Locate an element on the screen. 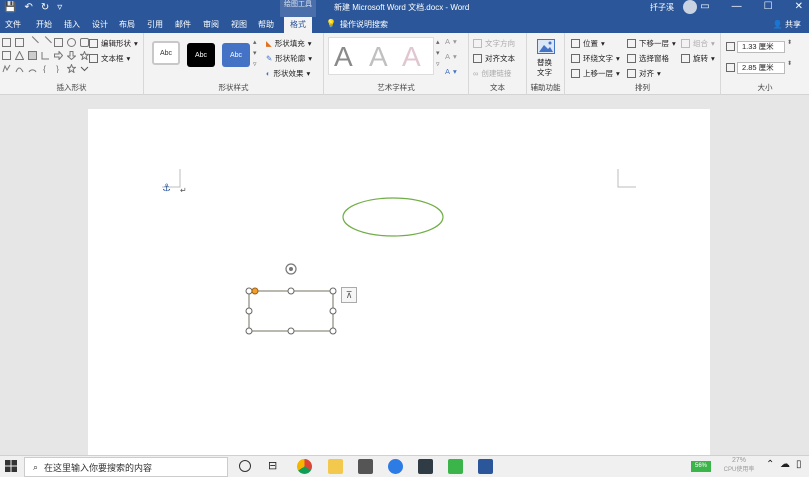  minimize-icon: — is located at coordinates (737, 6).